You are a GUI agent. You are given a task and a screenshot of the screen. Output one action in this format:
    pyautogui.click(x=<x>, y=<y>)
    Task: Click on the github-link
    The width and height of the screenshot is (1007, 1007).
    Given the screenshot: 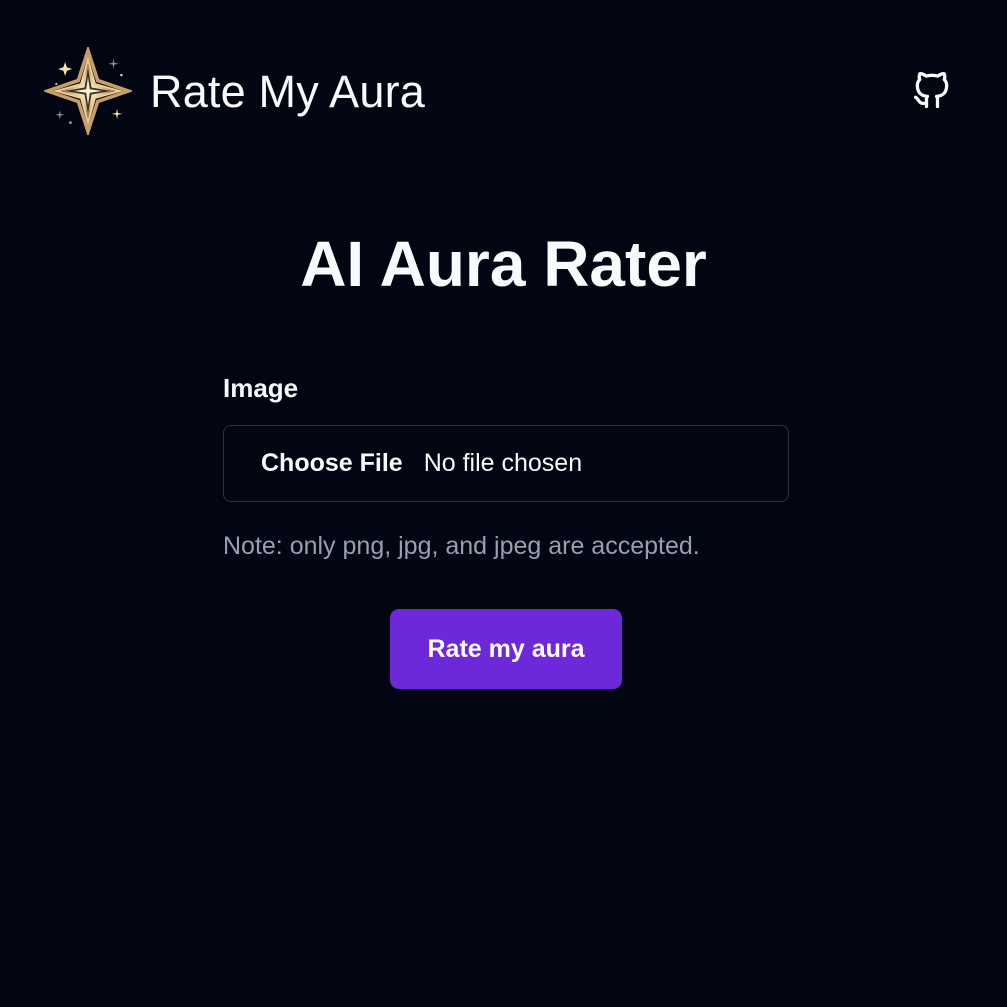 What is the action you would take?
    pyautogui.click(x=932, y=90)
    